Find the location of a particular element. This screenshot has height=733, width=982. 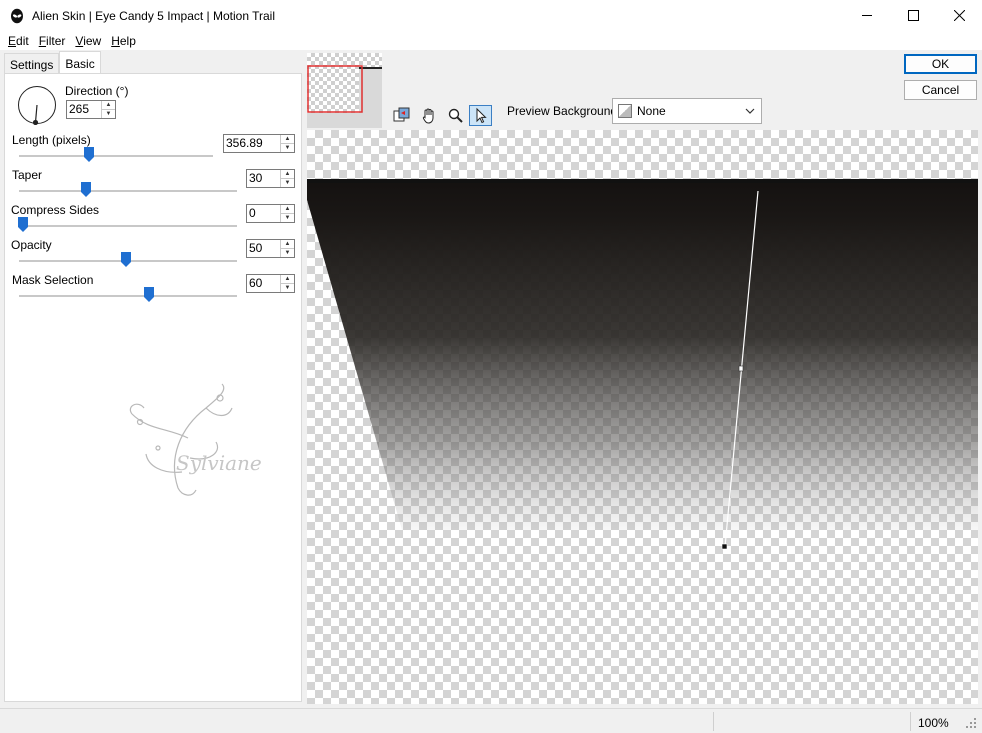

direction-dial is located at coordinates (37, 105).